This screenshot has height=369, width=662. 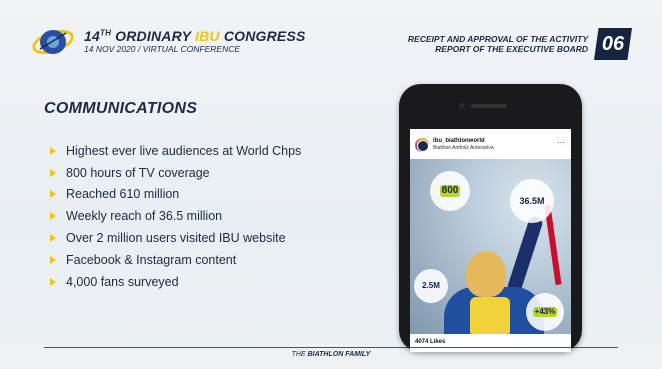 What do you see at coordinates (331, 347) in the screenshot?
I see `footer-divider` at bounding box center [331, 347].